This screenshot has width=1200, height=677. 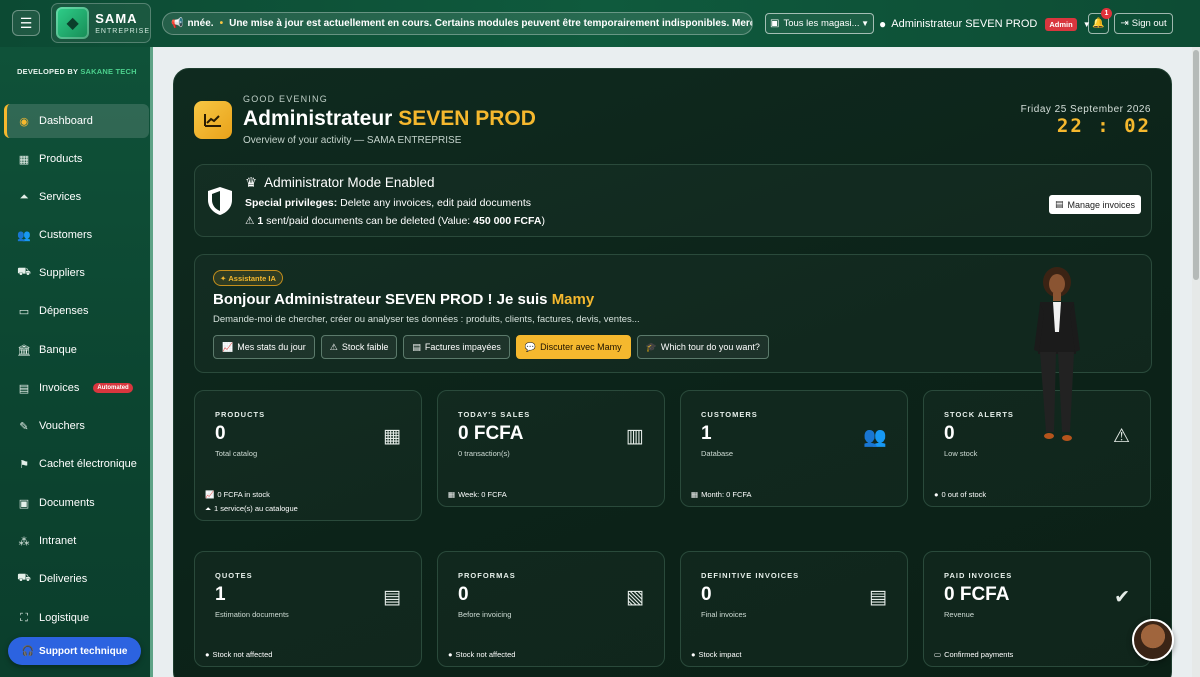 I want to click on privileges-label: Special privileges:, so click(x=291, y=203).